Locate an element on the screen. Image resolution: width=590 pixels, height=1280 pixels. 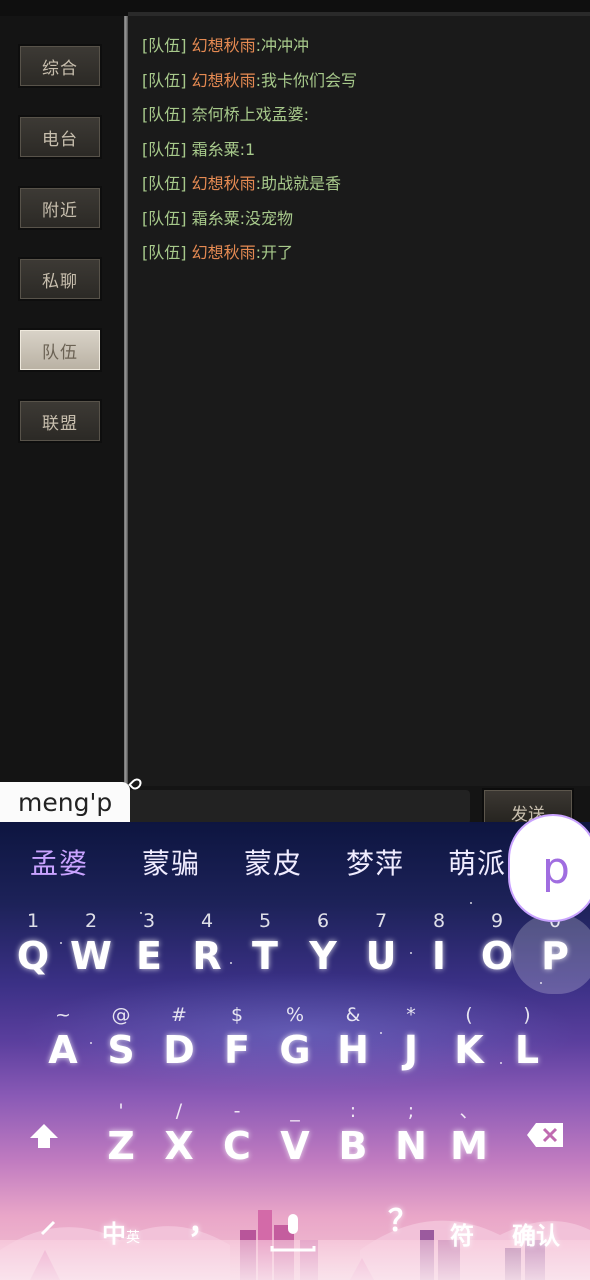
ime-composition-text: meng'p is located at coordinates (65, 803).